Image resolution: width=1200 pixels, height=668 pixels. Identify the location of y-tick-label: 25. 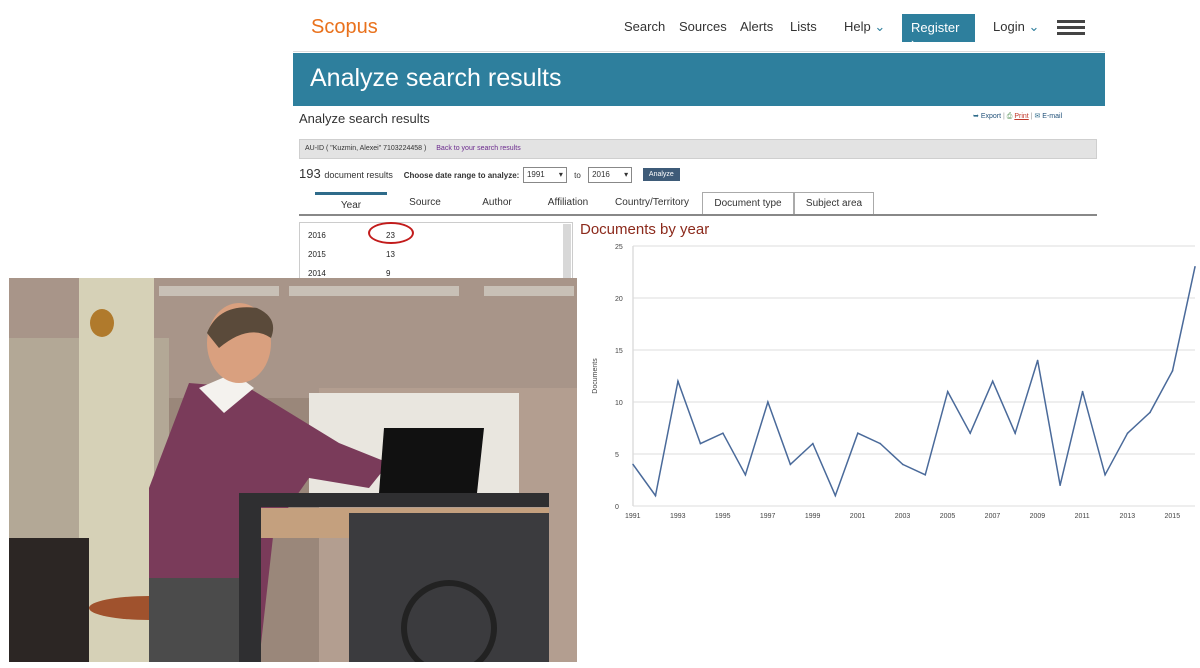
(619, 247).